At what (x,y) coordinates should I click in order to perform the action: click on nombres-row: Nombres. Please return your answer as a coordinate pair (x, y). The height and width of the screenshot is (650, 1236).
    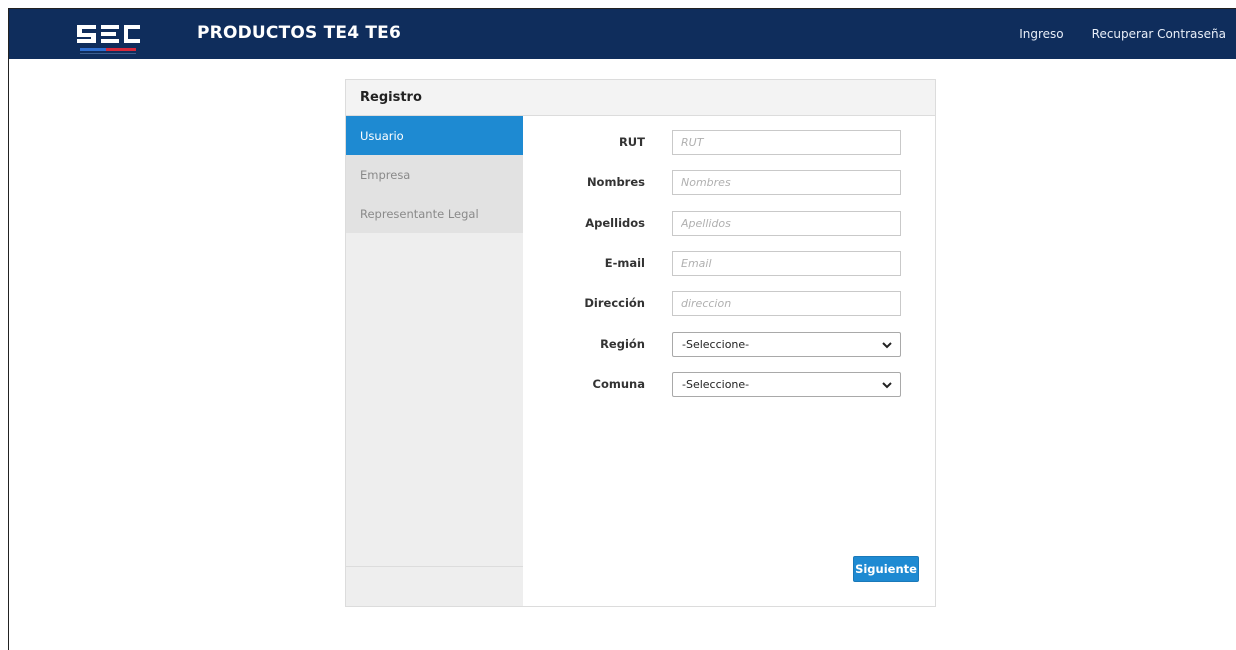
    Looking at the image, I should click on (729, 183).